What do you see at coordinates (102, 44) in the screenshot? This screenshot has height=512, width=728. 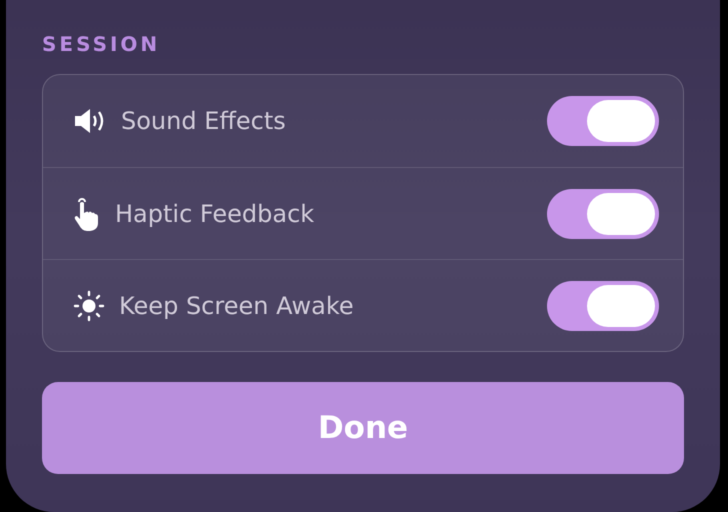 I see `section-title: SESSION` at bounding box center [102, 44].